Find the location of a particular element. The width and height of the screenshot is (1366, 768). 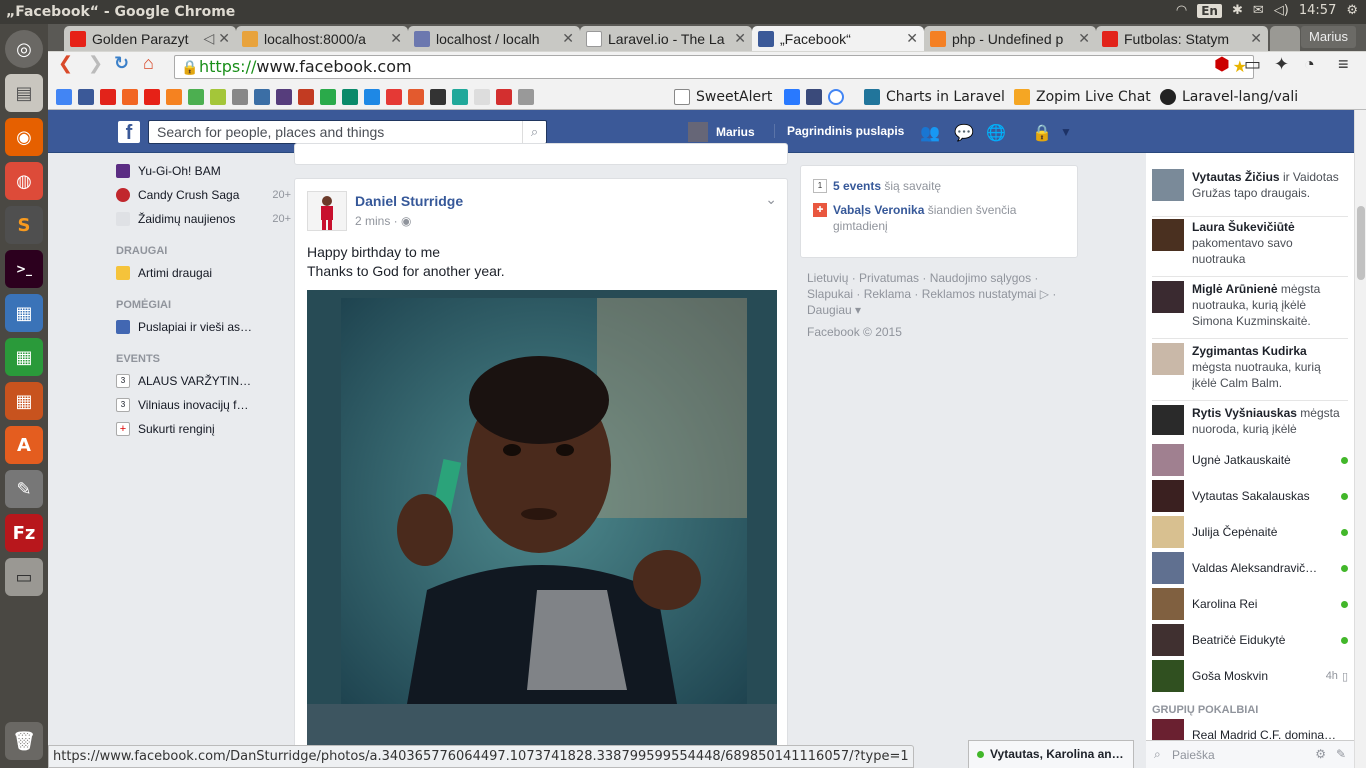

menu-icon: ≡ is located at coordinates (1343, 64).